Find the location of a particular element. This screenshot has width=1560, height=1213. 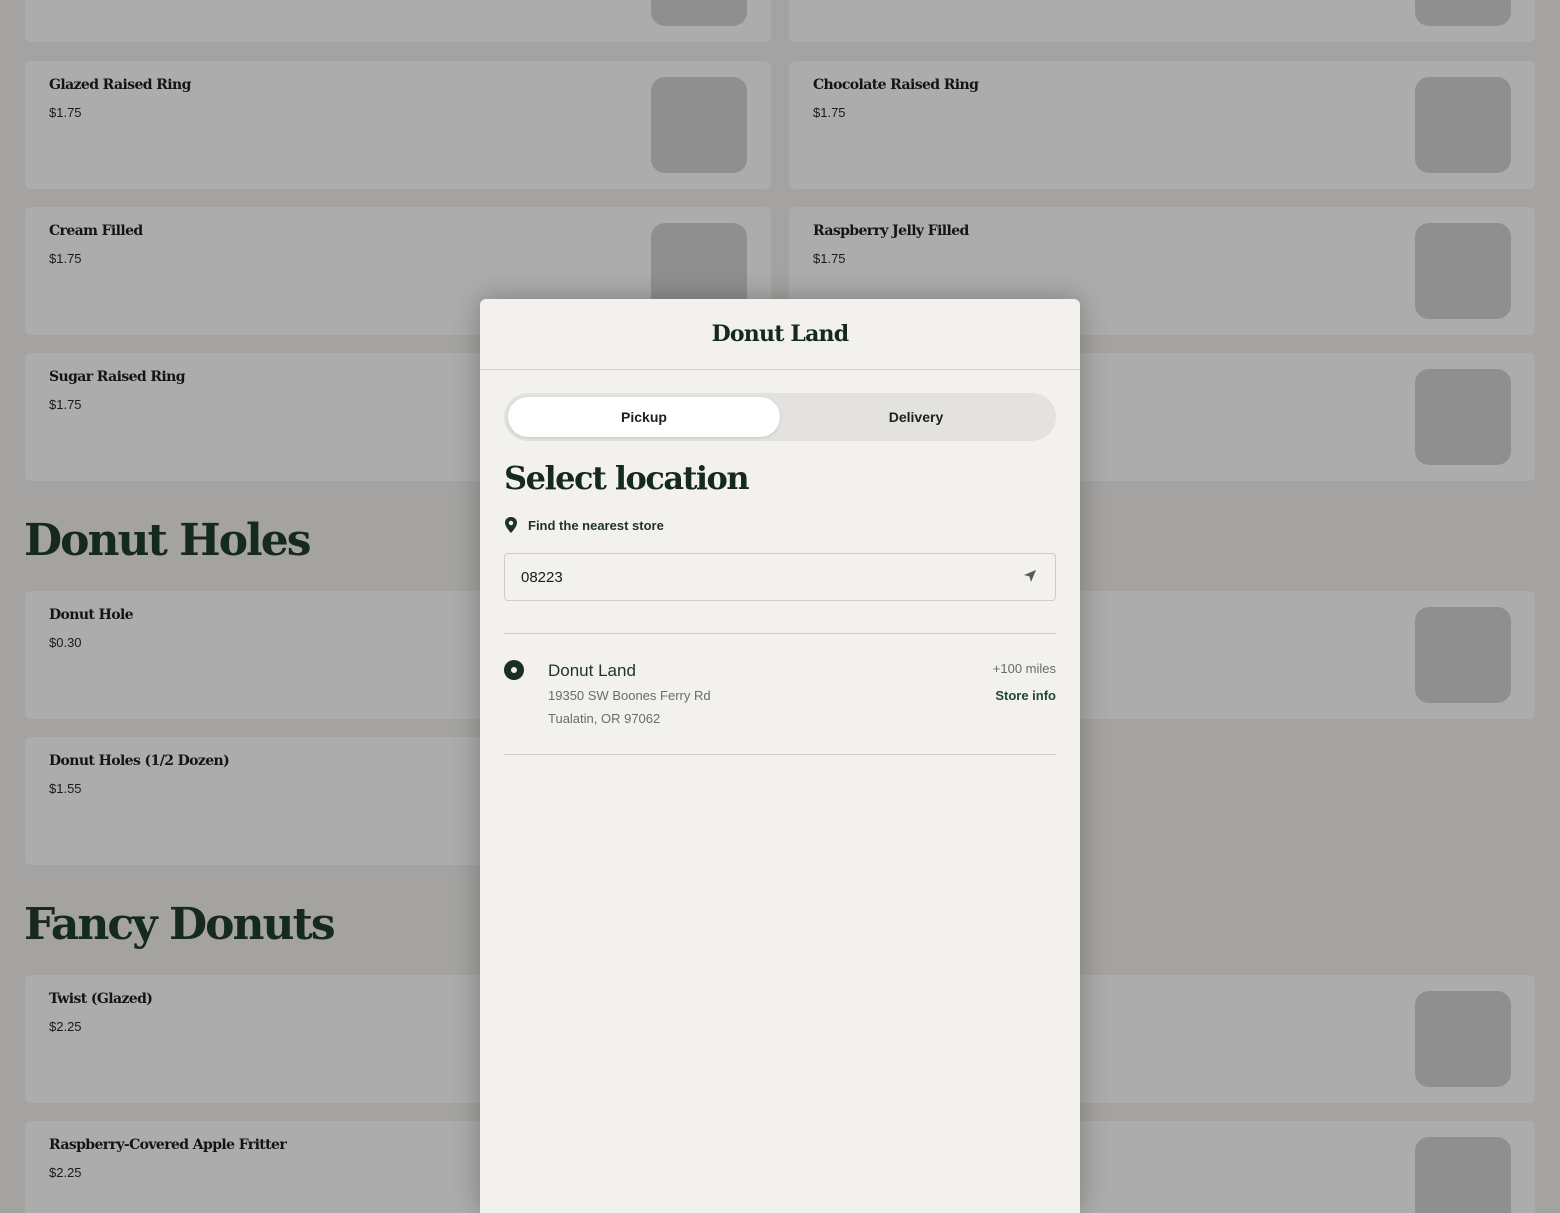

location-pin-icon is located at coordinates (511, 525).